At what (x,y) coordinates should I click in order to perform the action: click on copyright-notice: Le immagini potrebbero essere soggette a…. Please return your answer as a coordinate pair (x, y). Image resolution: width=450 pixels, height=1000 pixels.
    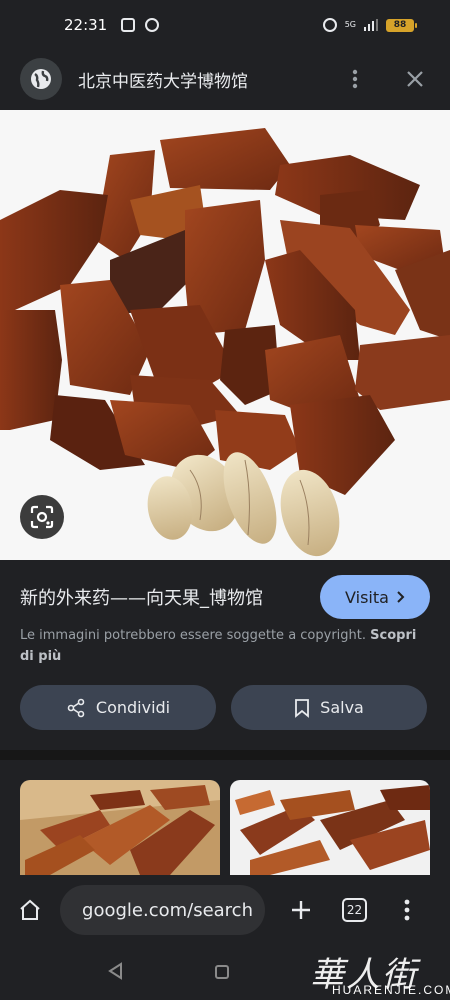
    Looking at the image, I should click on (225, 646).